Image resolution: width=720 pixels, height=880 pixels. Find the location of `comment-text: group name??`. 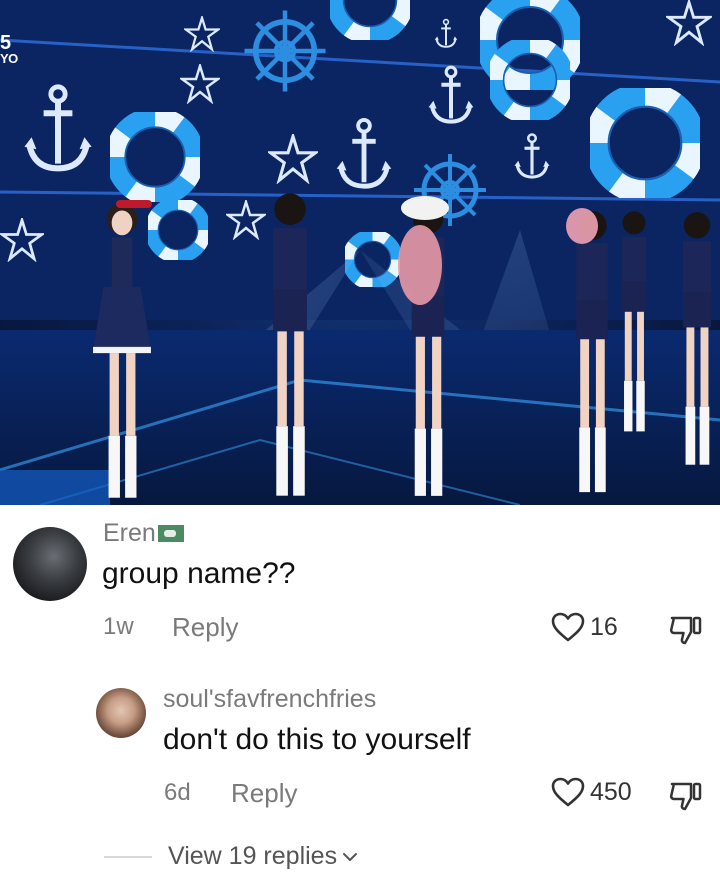

comment-text: group name?? is located at coordinates (199, 573).